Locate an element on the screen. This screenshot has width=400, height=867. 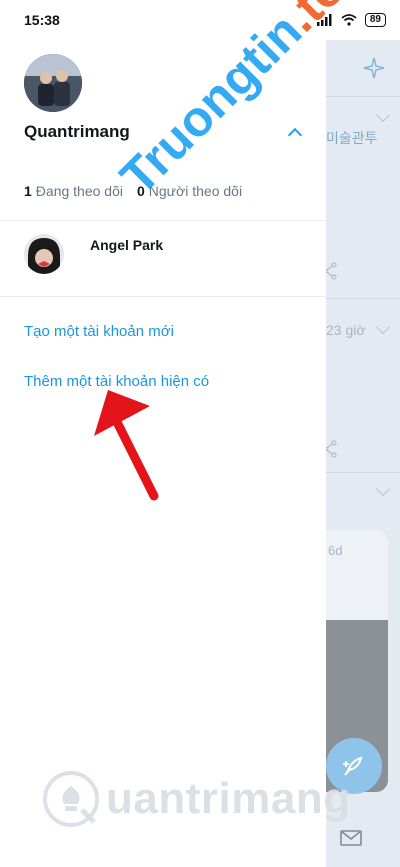
following-stat: 1 Đang theo dõi is located at coordinates (73, 191).